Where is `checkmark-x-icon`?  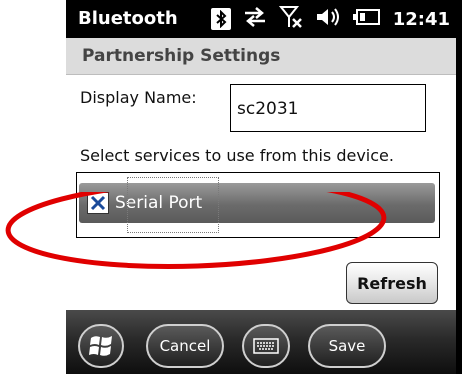 checkmark-x-icon is located at coordinates (98, 203).